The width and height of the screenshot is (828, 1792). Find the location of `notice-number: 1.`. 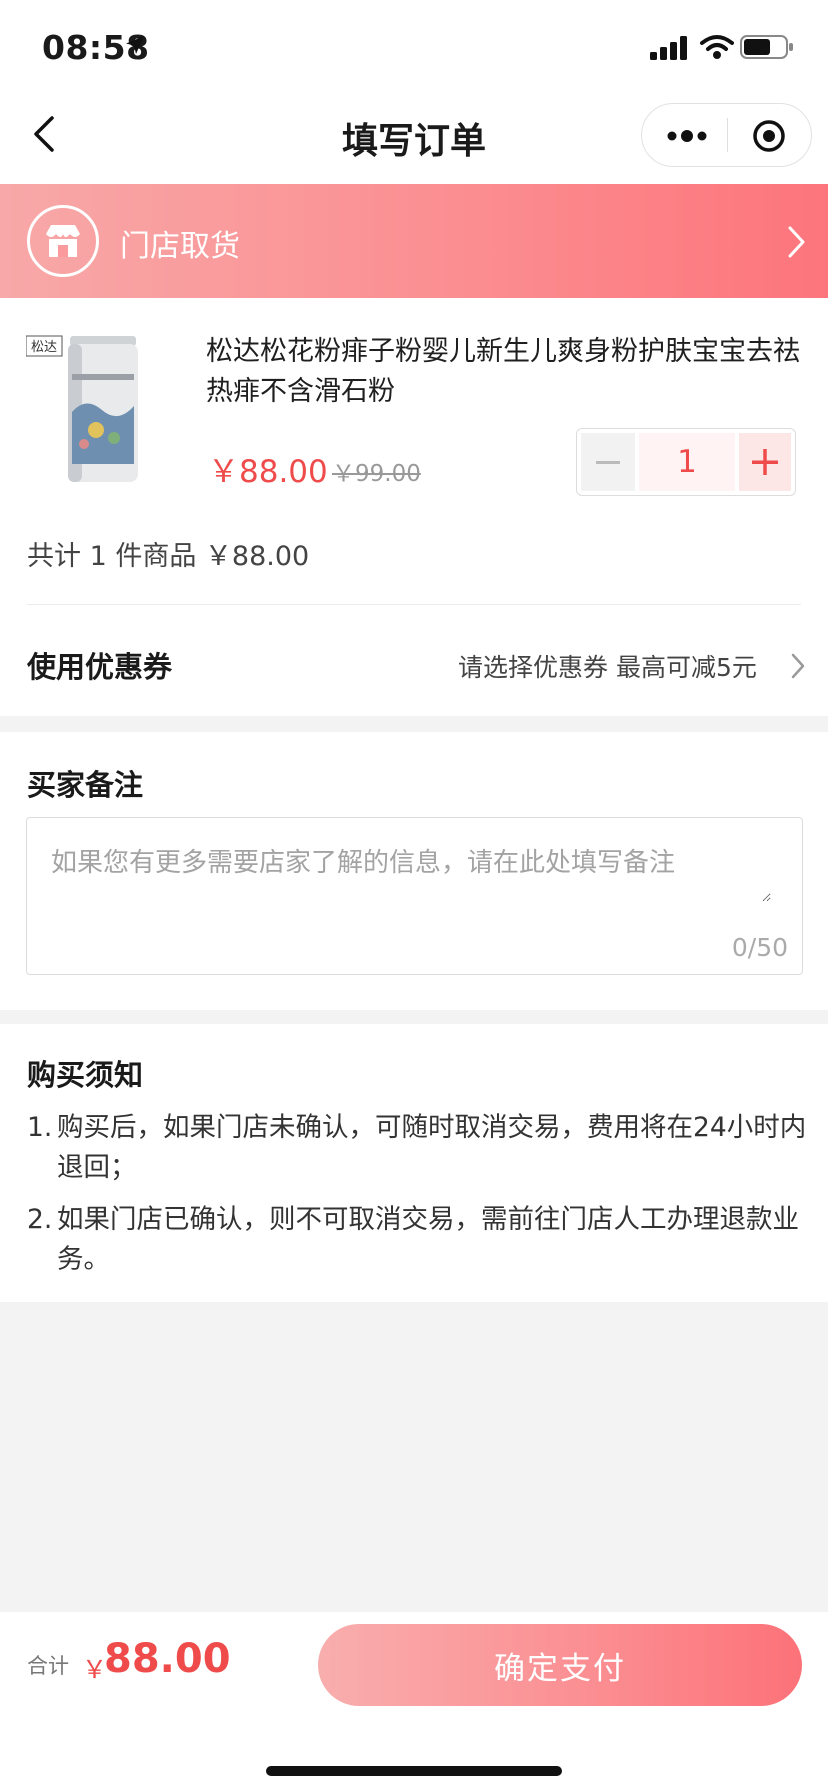

notice-number: 1. is located at coordinates (40, 1127).